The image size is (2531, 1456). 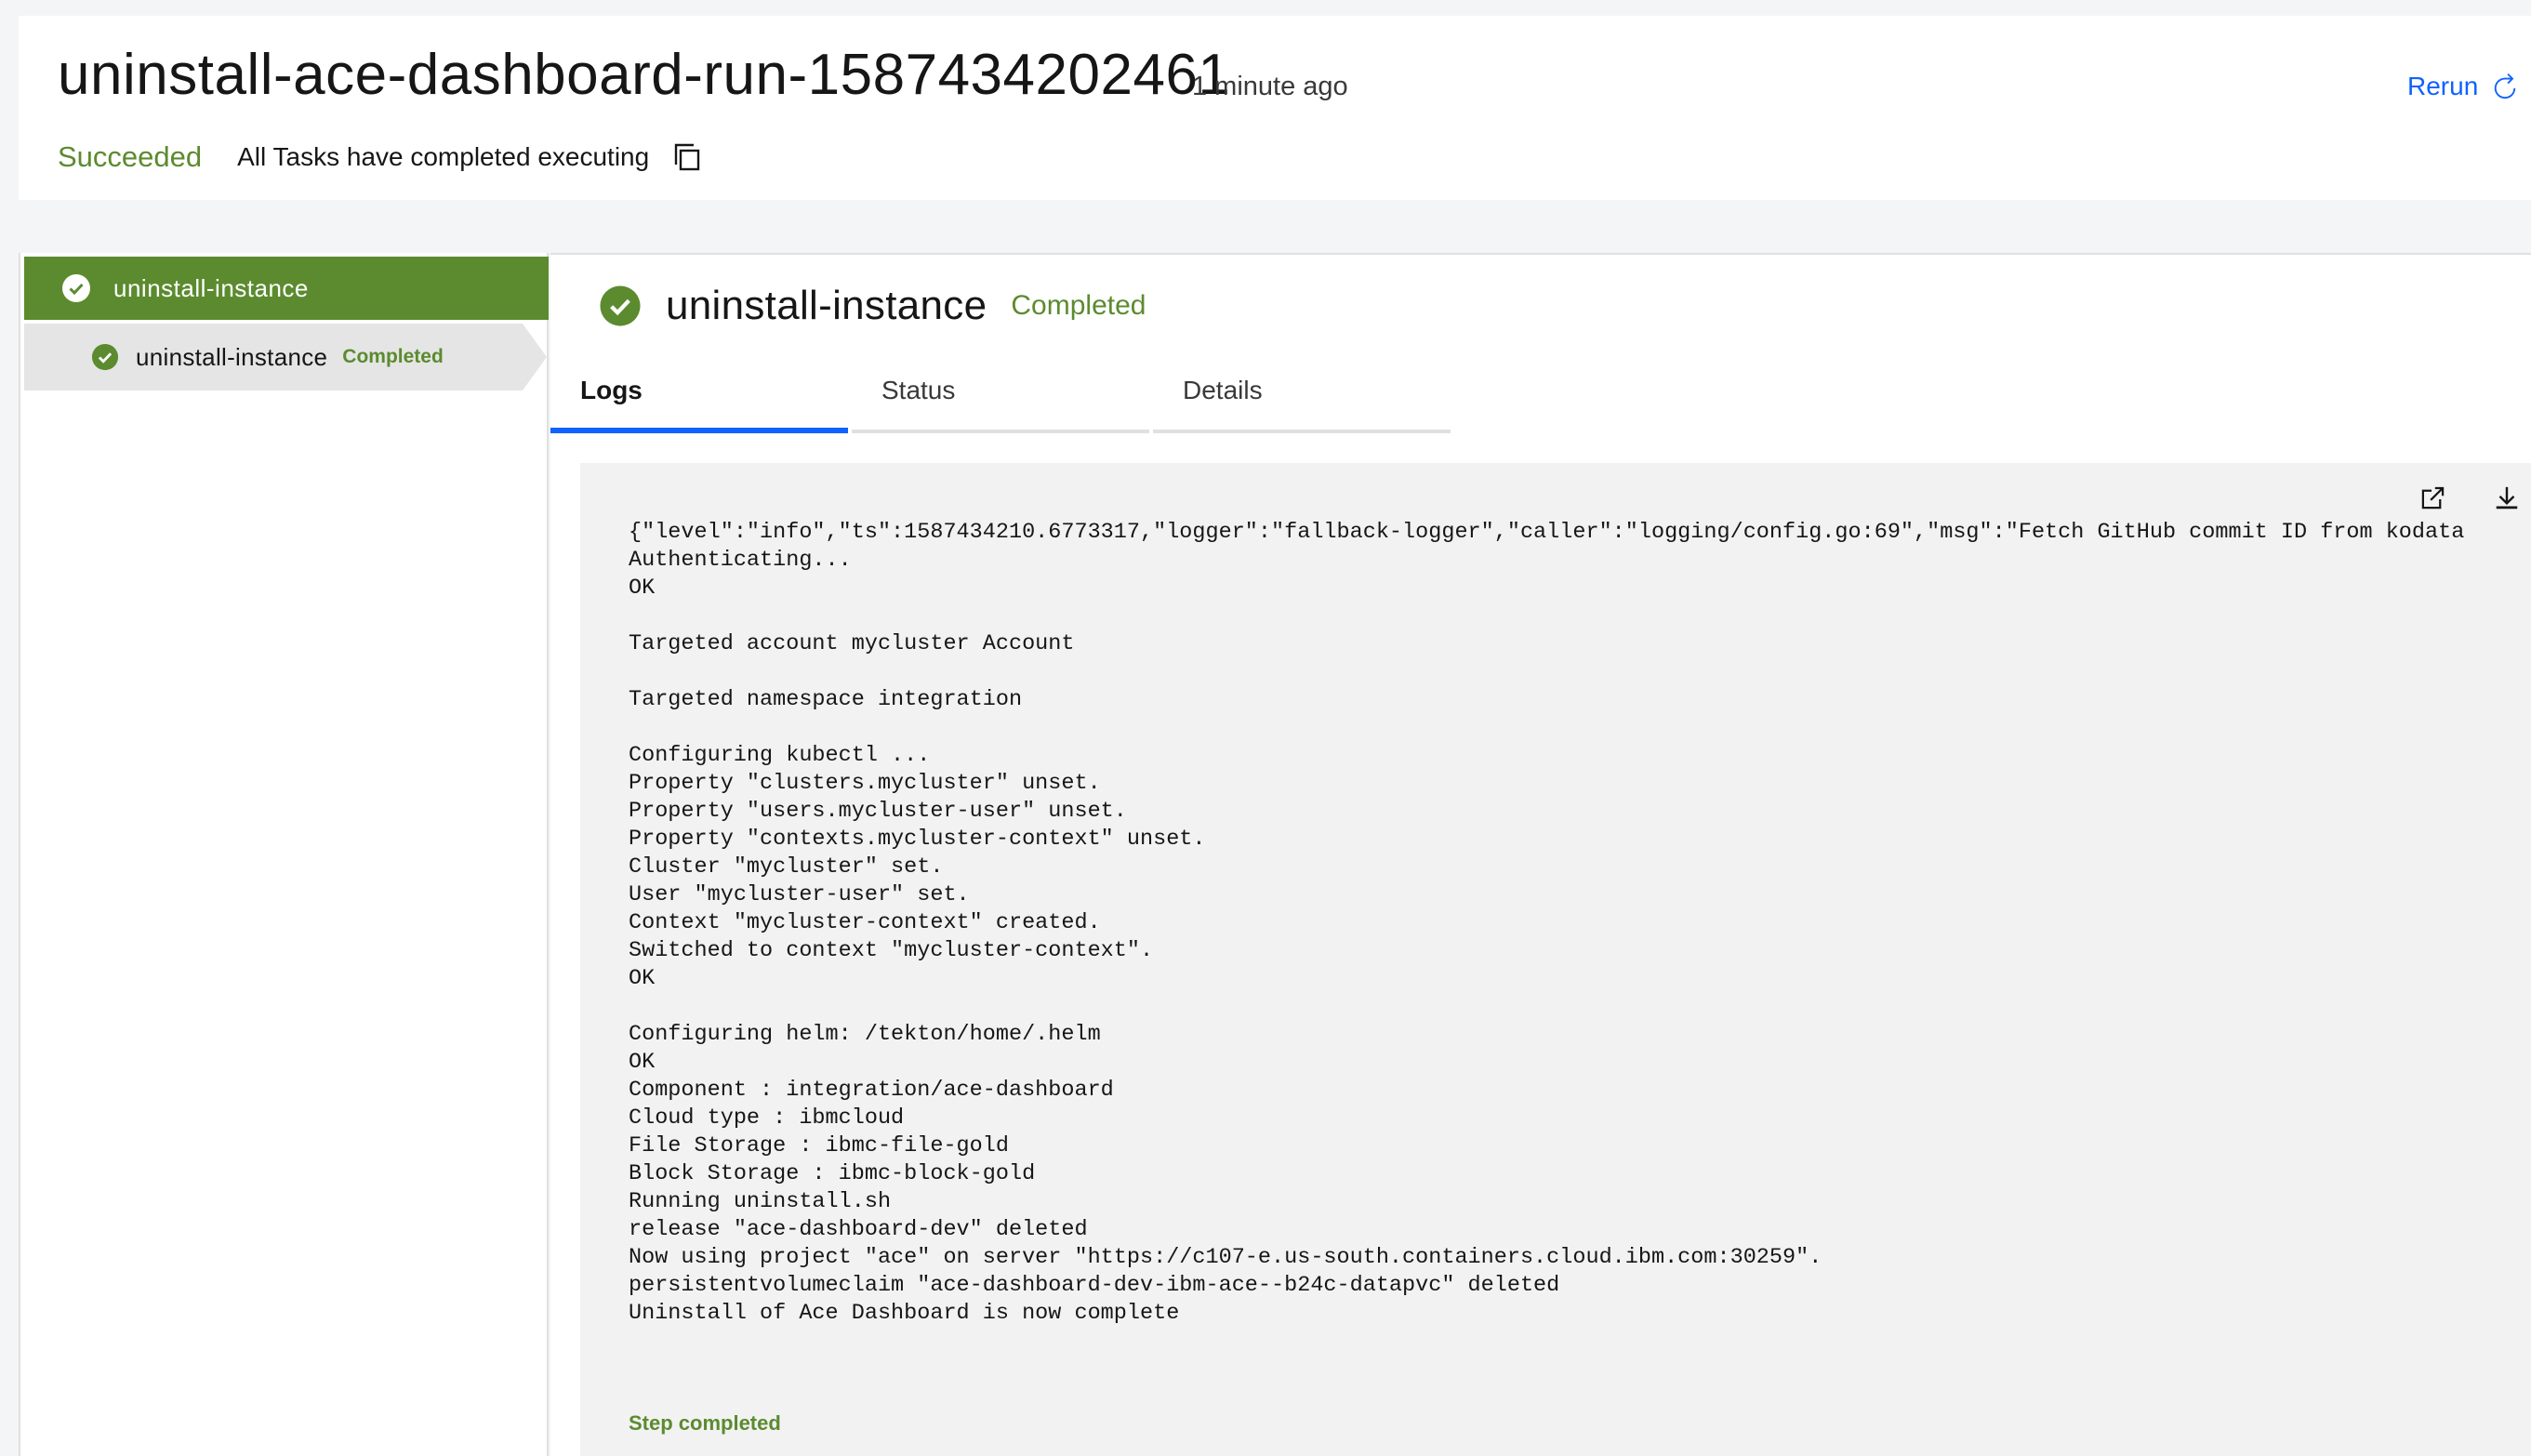 I want to click on log-line: Configuring helm: /tekton/home/.helm, so click(x=865, y=1034).